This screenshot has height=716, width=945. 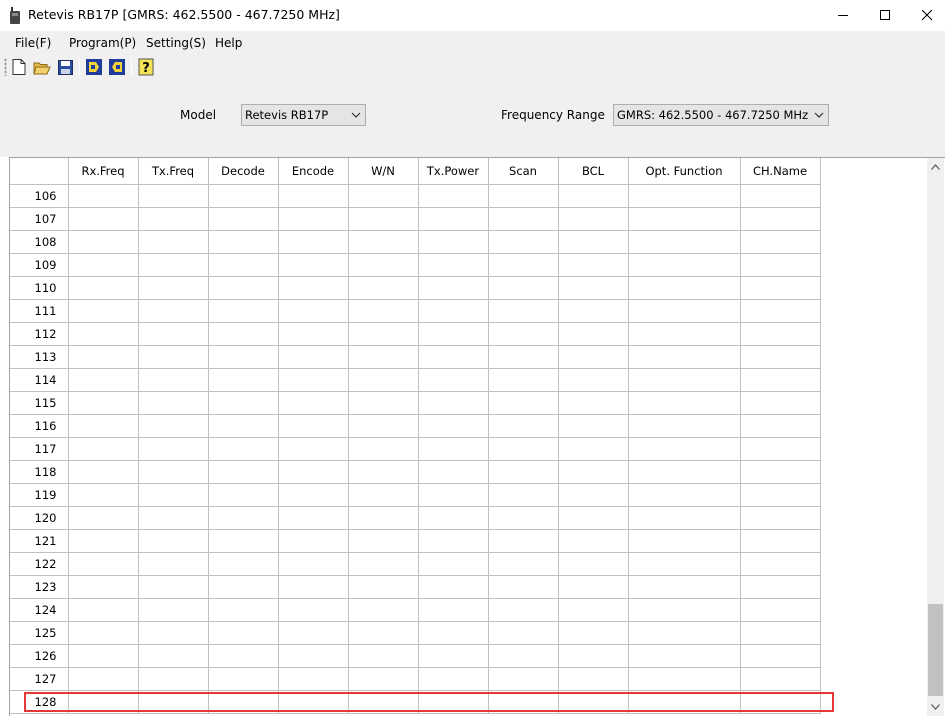 I want to click on read-radio-button, so click(x=94, y=67).